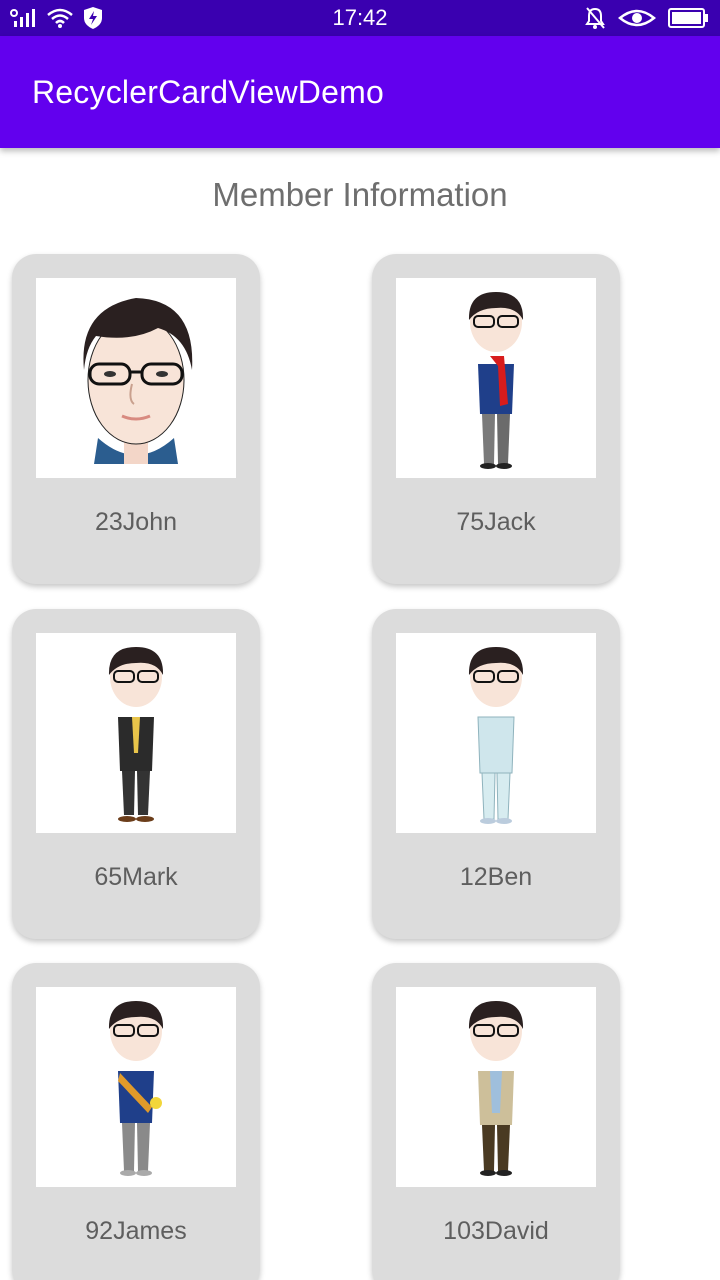 The image size is (720, 1280). What do you see at coordinates (136, 877) in the screenshot?
I see `member-name: 65Mark` at bounding box center [136, 877].